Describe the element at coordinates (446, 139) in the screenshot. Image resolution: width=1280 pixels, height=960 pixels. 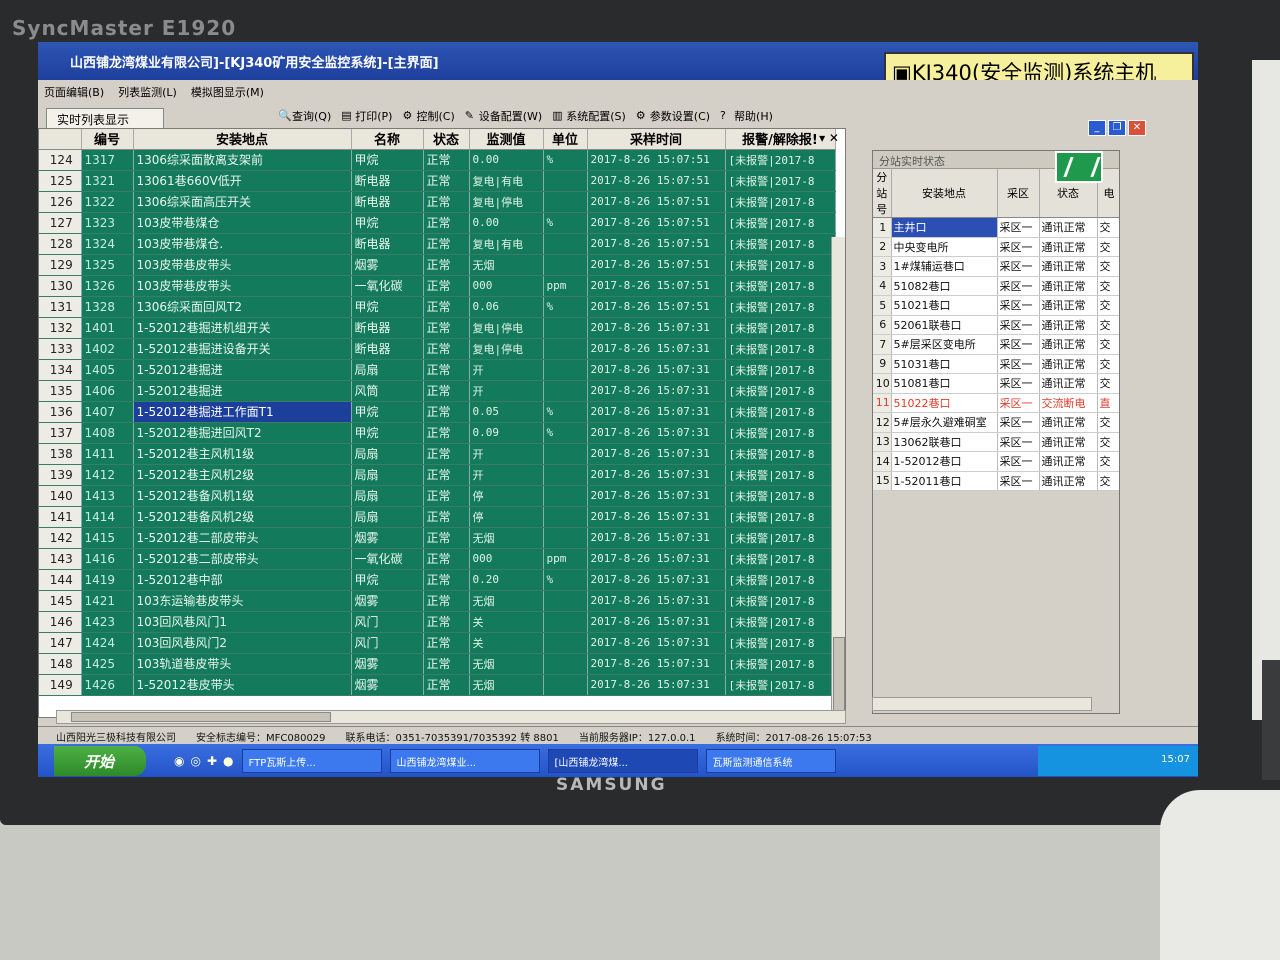
I see `header-state: 状态` at that location.